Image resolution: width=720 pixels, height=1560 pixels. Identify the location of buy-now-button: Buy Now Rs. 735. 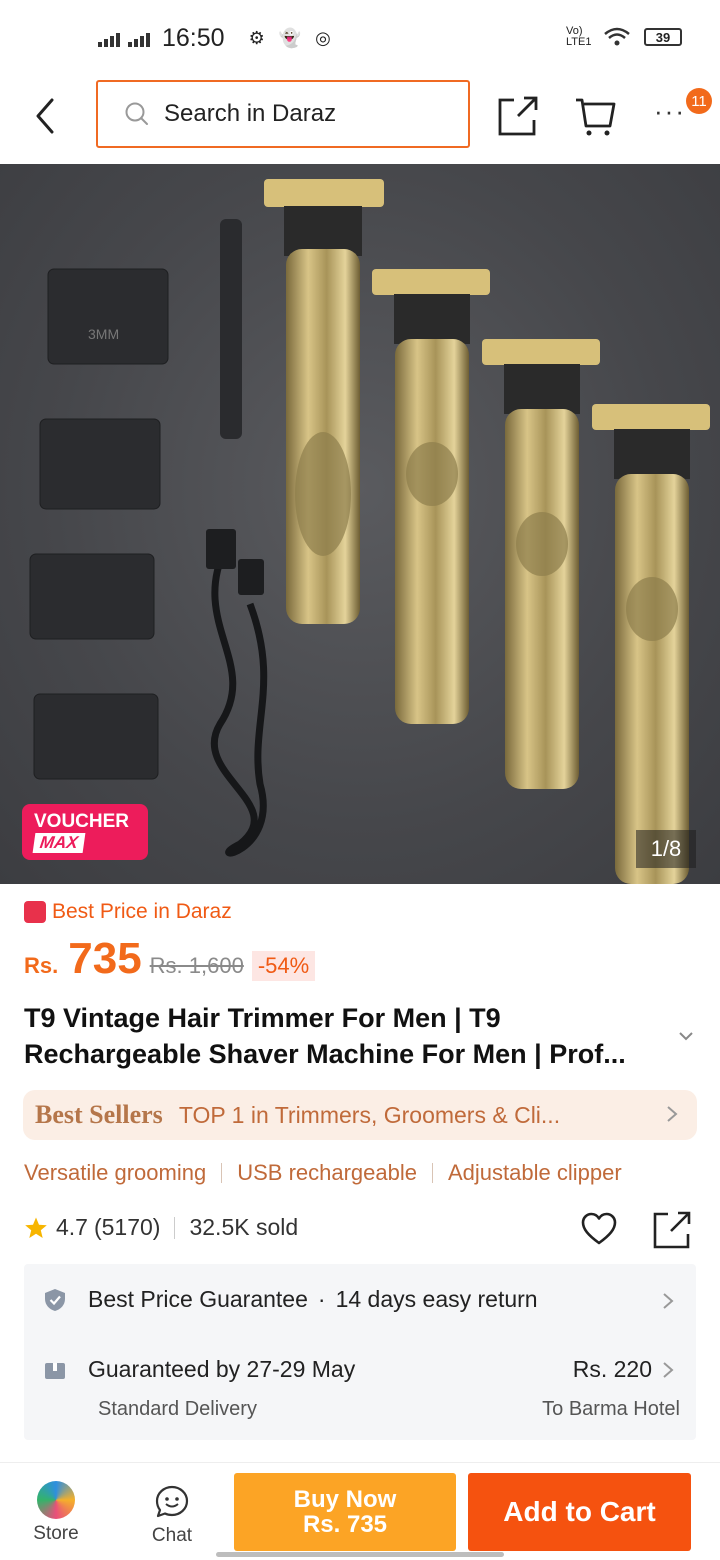
(345, 1512).